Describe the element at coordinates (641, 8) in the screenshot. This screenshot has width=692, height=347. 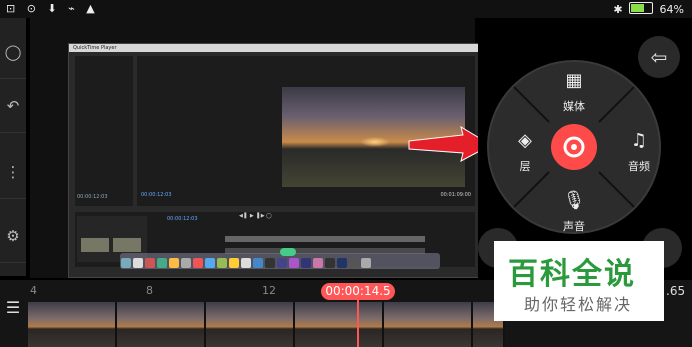
I see `battery-icon` at that location.